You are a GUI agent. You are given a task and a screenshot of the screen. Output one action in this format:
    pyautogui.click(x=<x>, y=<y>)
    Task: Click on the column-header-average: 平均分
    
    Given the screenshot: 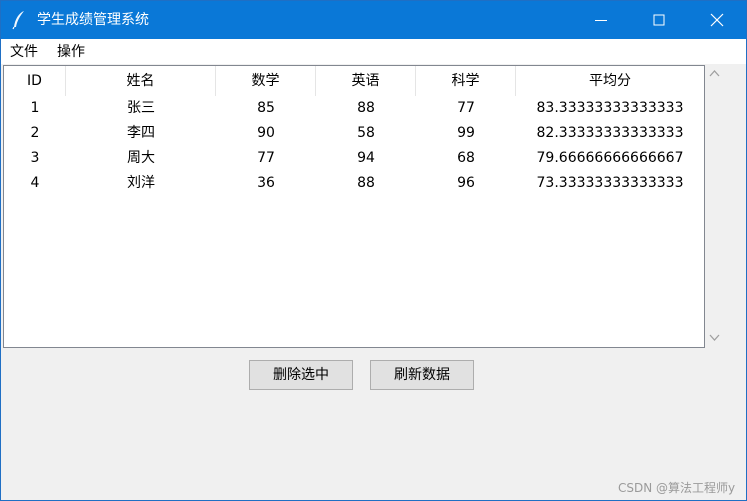 What is the action you would take?
    pyautogui.click(x=610, y=81)
    